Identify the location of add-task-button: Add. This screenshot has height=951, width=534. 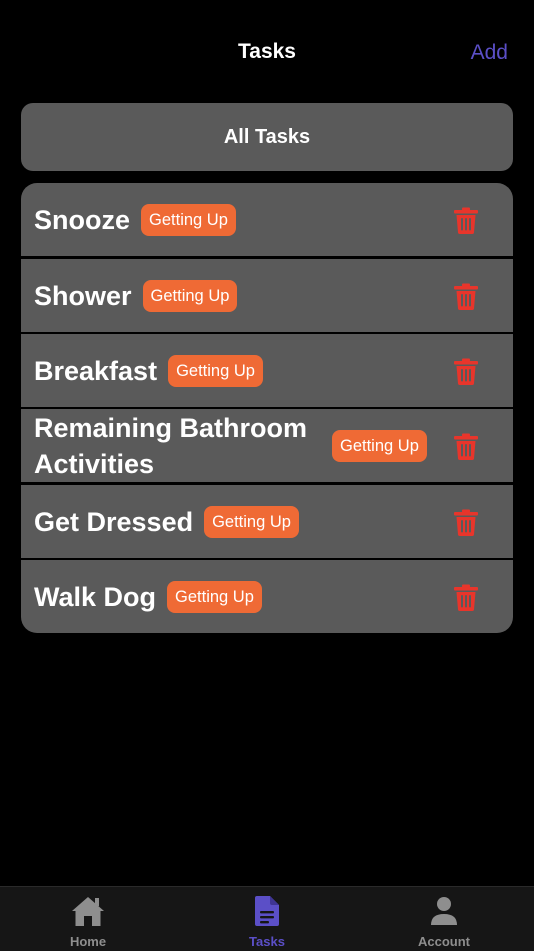
(489, 53).